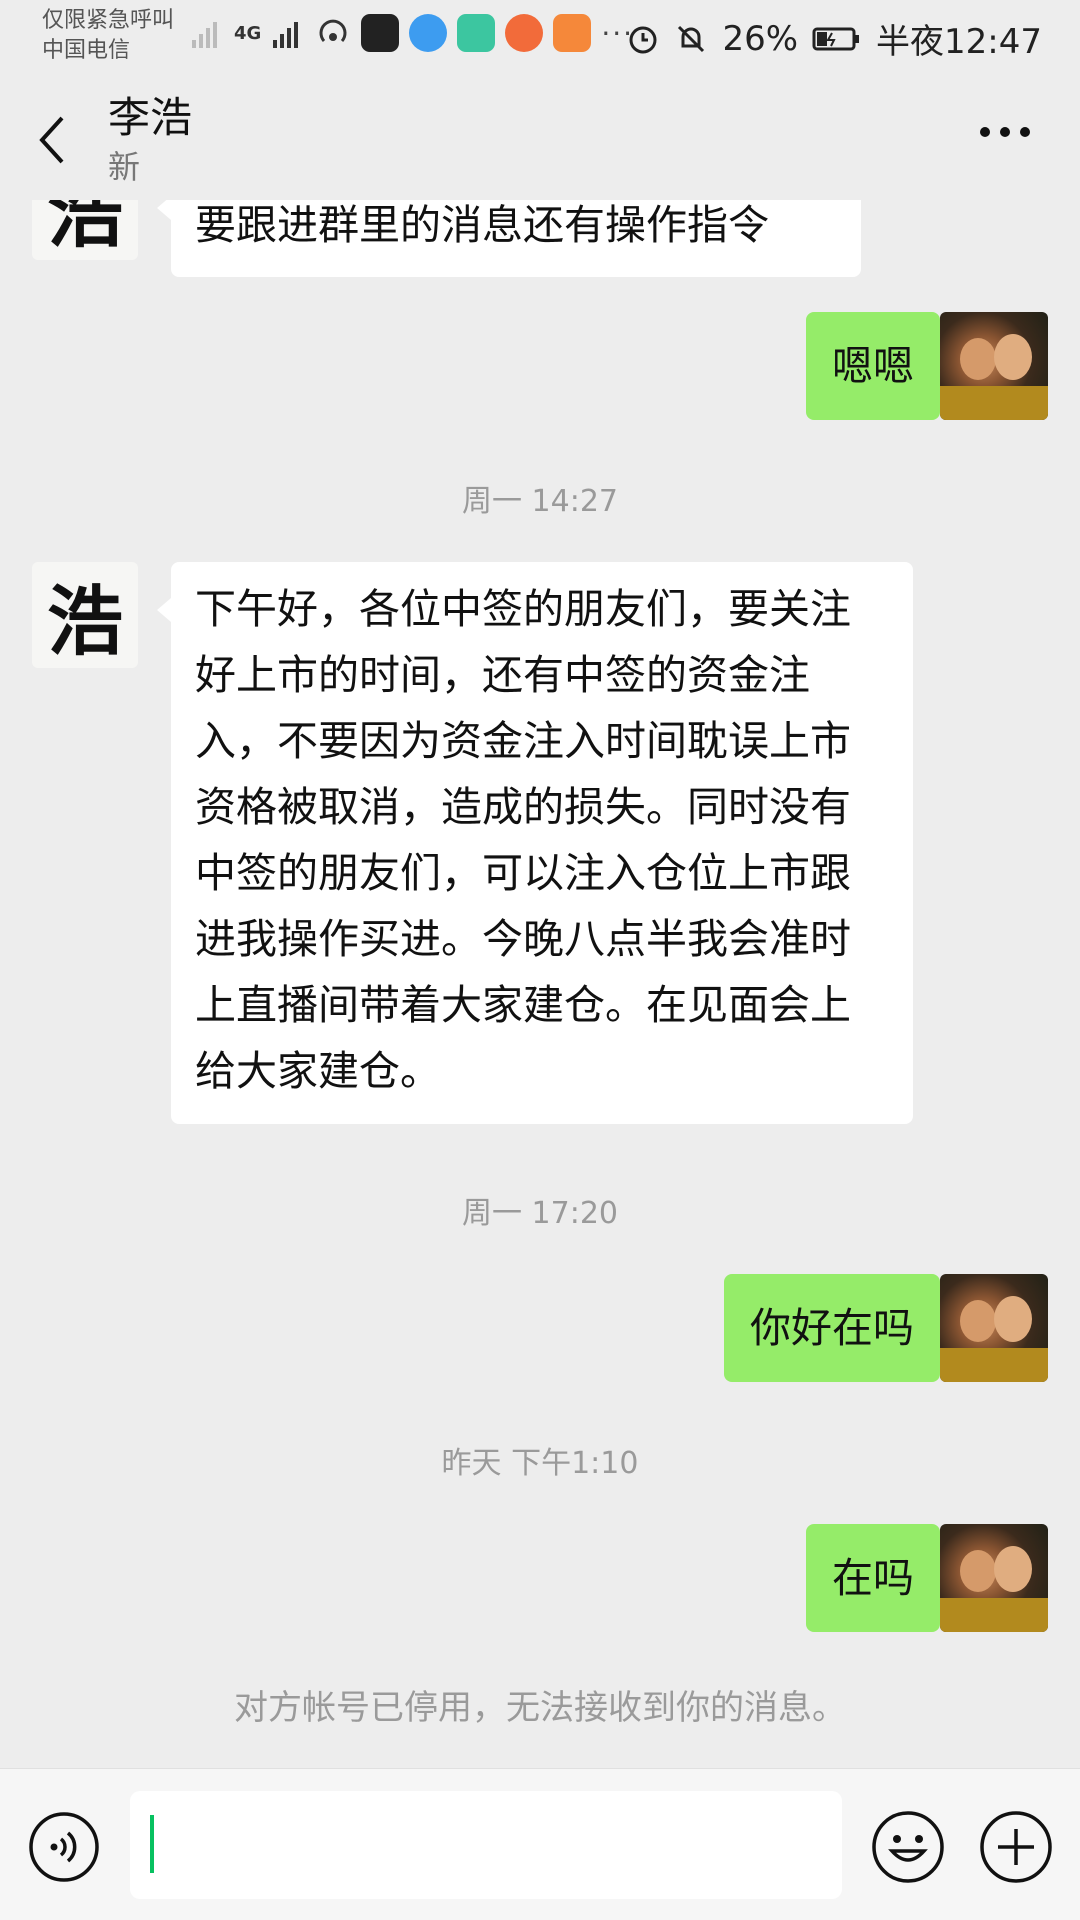  I want to click on app-orange-icon, so click(524, 33).